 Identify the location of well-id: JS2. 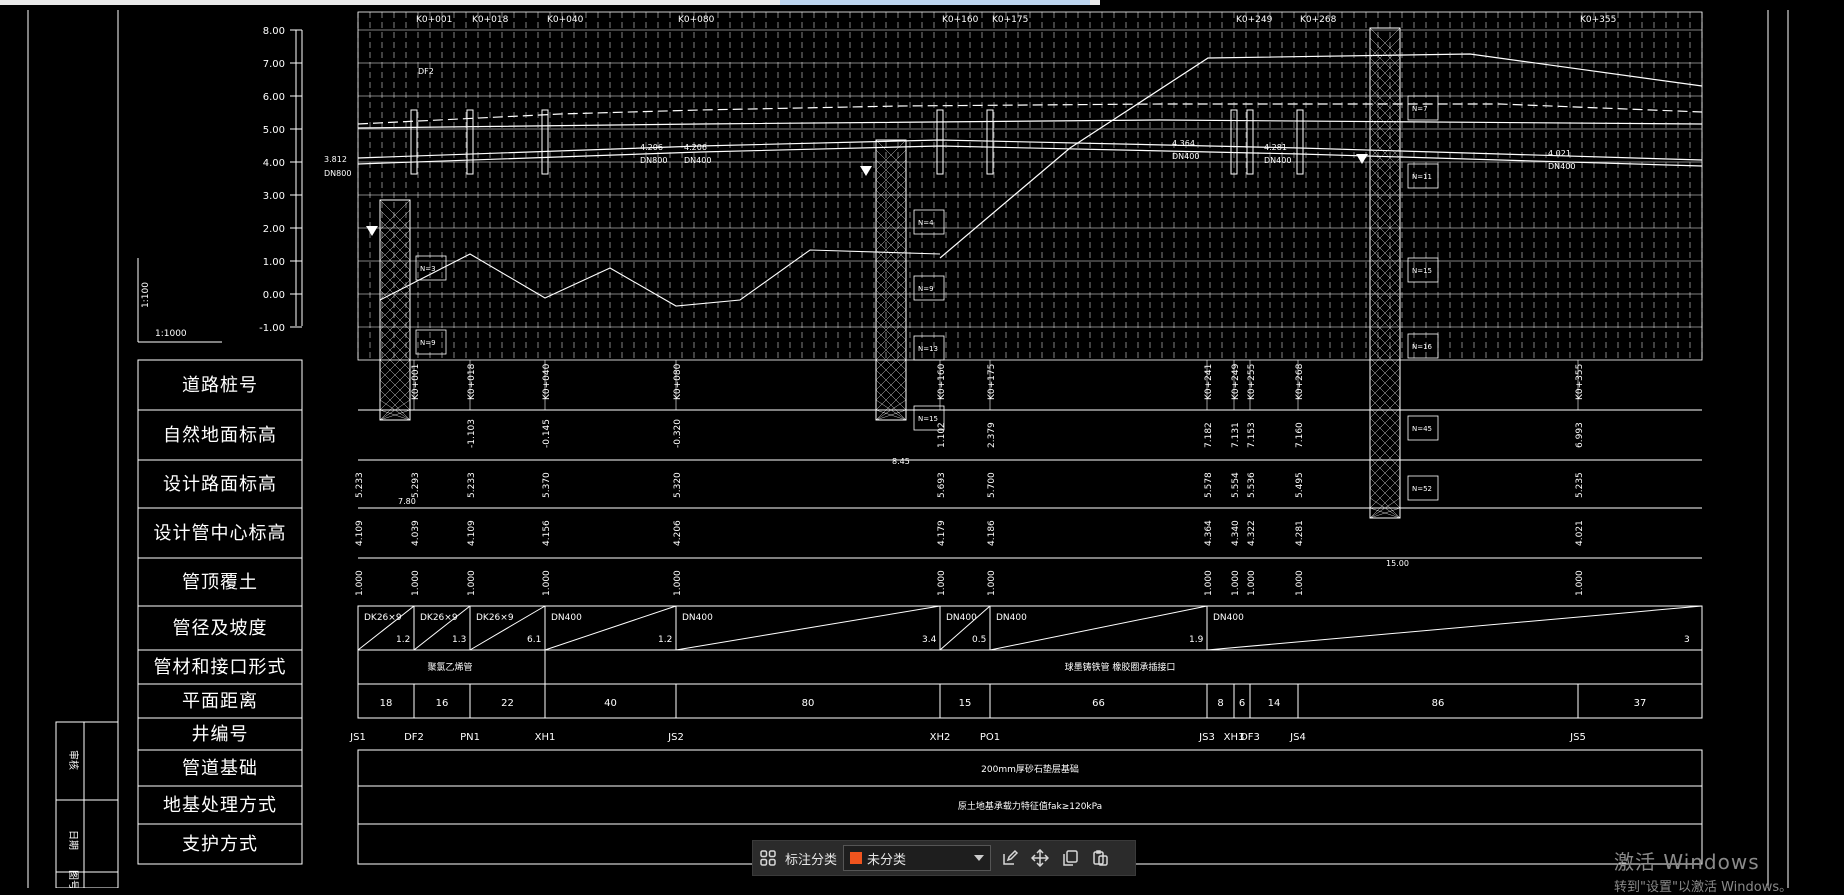
(675, 737).